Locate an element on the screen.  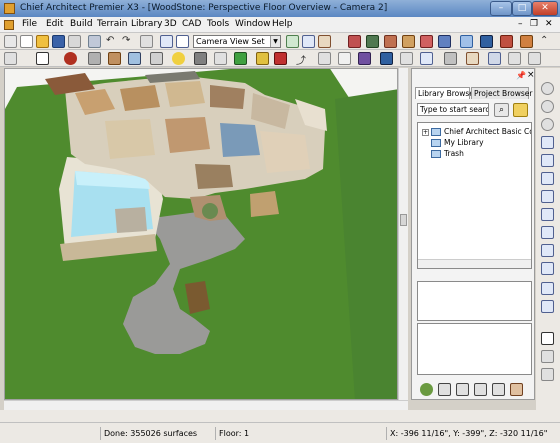
dimension-icon is located at coordinates (280, 58).